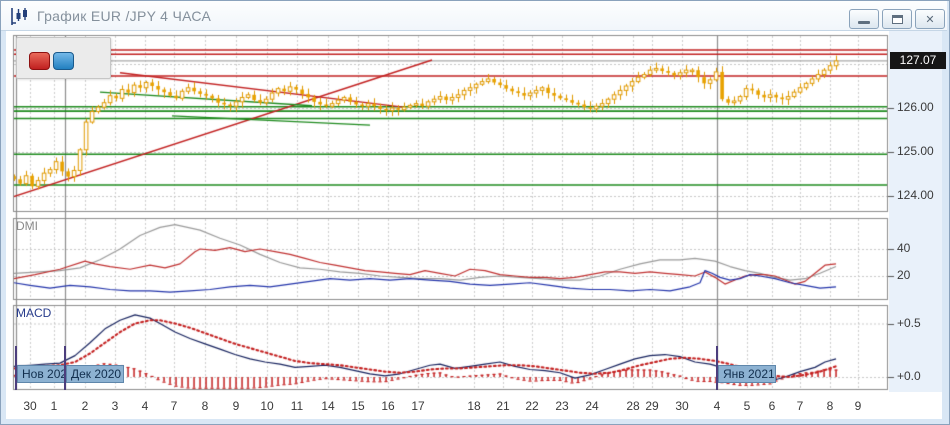  I want to click on macd-axis-label: +0.0, so click(909, 376).